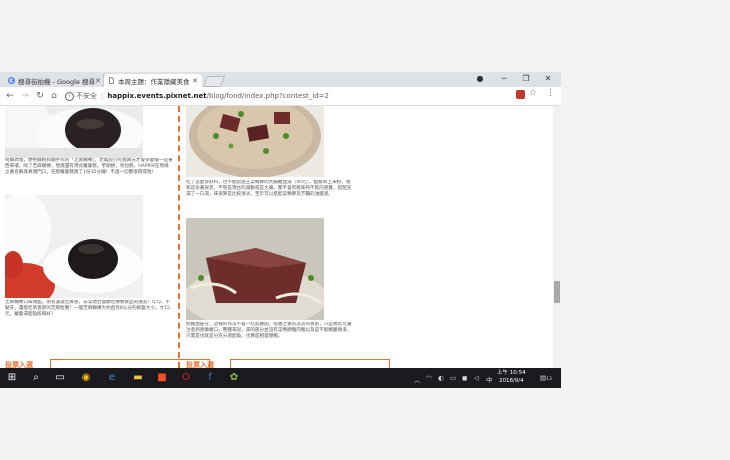 This screenshot has width=730, height=460. Describe the element at coordinates (520, 94) in the screenshot. I see `extension-icon` at that location.